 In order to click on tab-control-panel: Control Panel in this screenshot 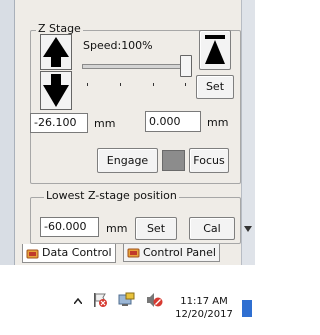, I will do `click(171, 253)`.